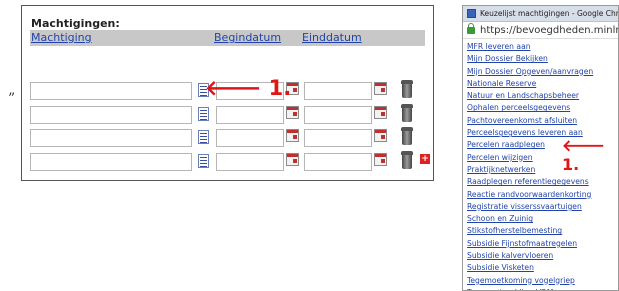 This screenshot has width=619, height=291. Describe the element at coordinates (583, 155) in the screenshot. I see `annotation-arrow-2: 🡐 1.` at that location.